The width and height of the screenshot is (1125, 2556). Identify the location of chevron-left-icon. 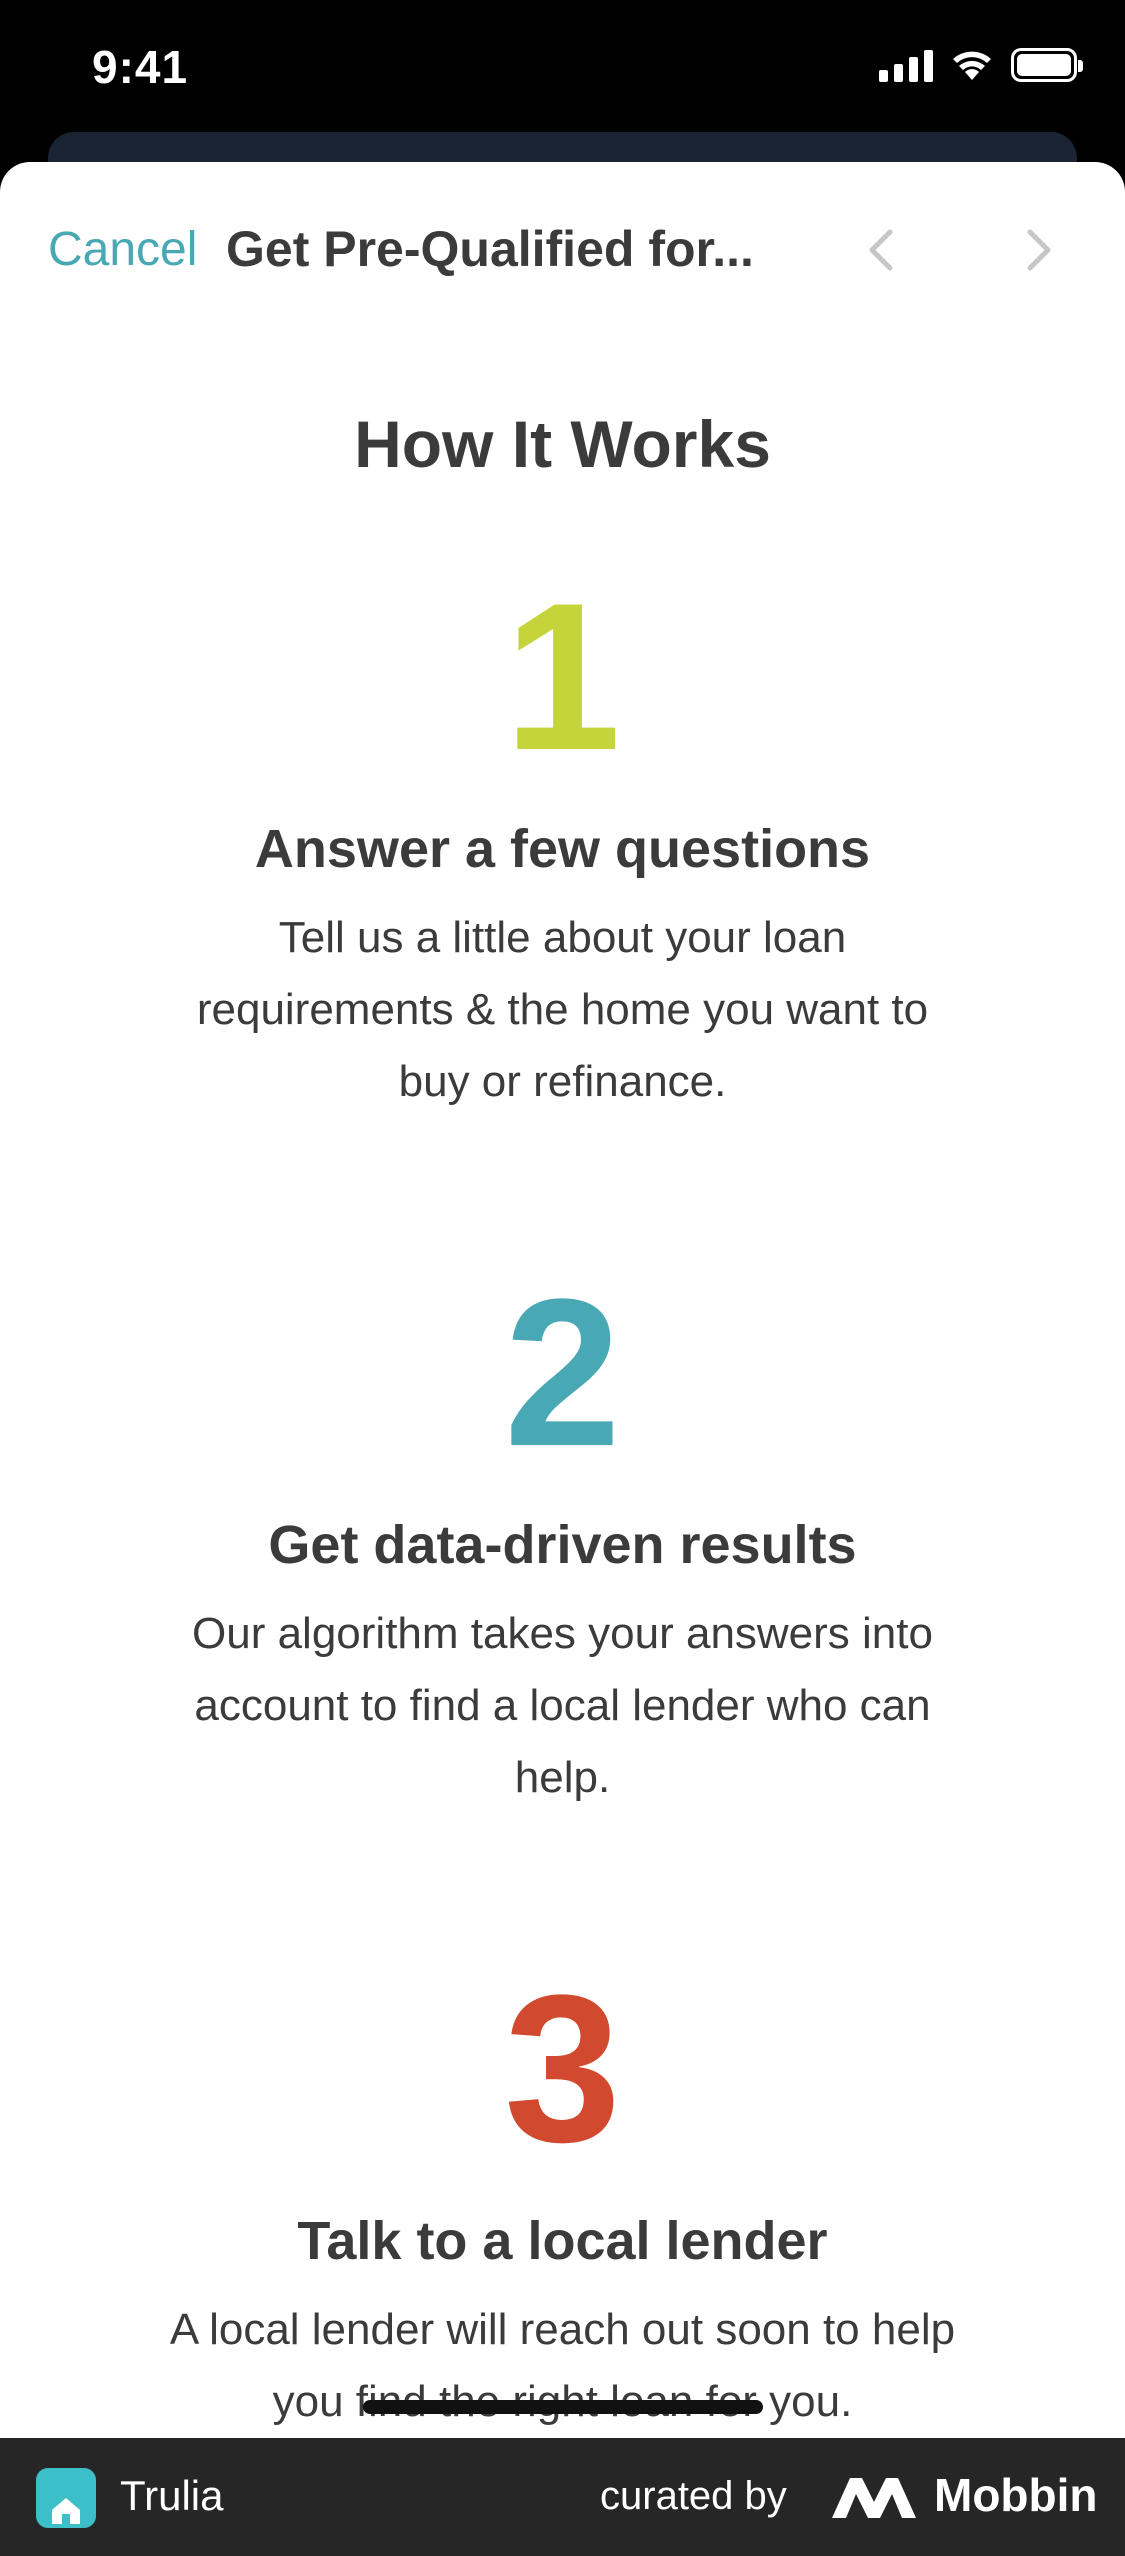
(881, 250).